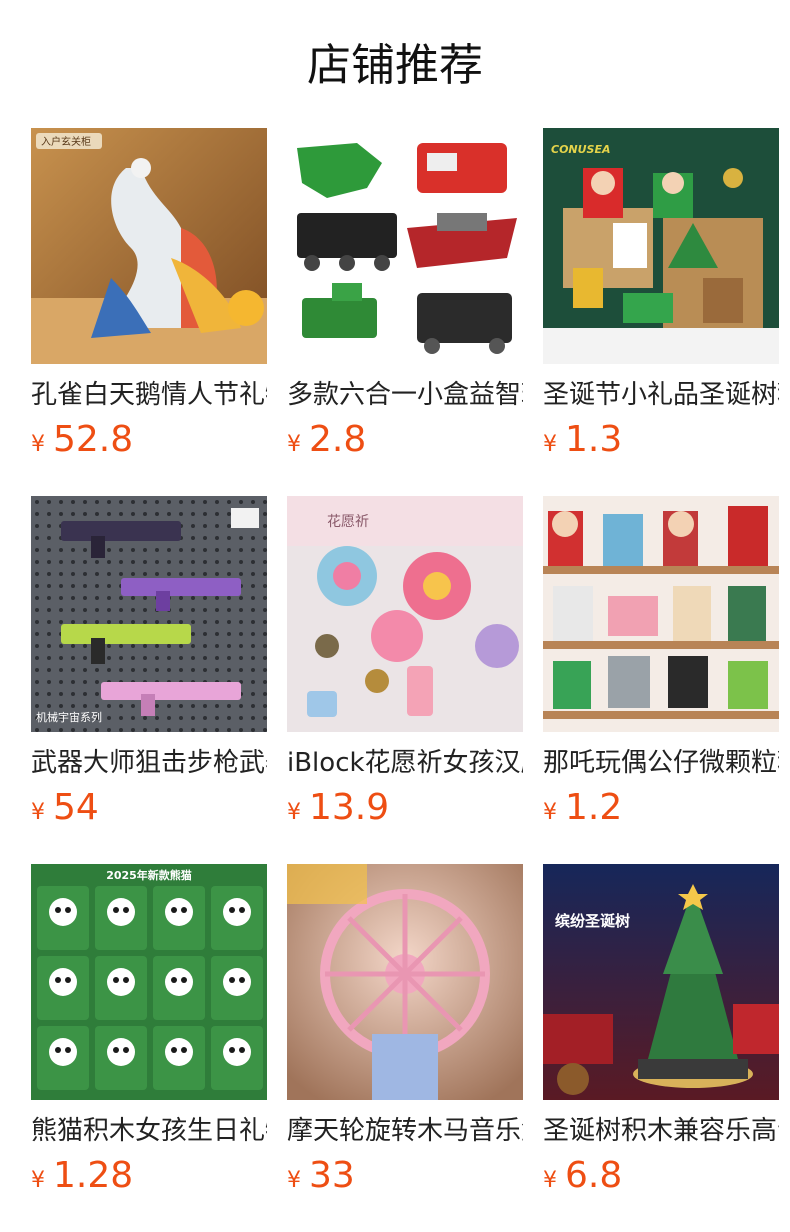 The width and height of the screenshot is (790, 1232). I want to click on product-card: 机械宇宙系列 武器大师狙击步枪武器 ¥54, so click(149, 667).